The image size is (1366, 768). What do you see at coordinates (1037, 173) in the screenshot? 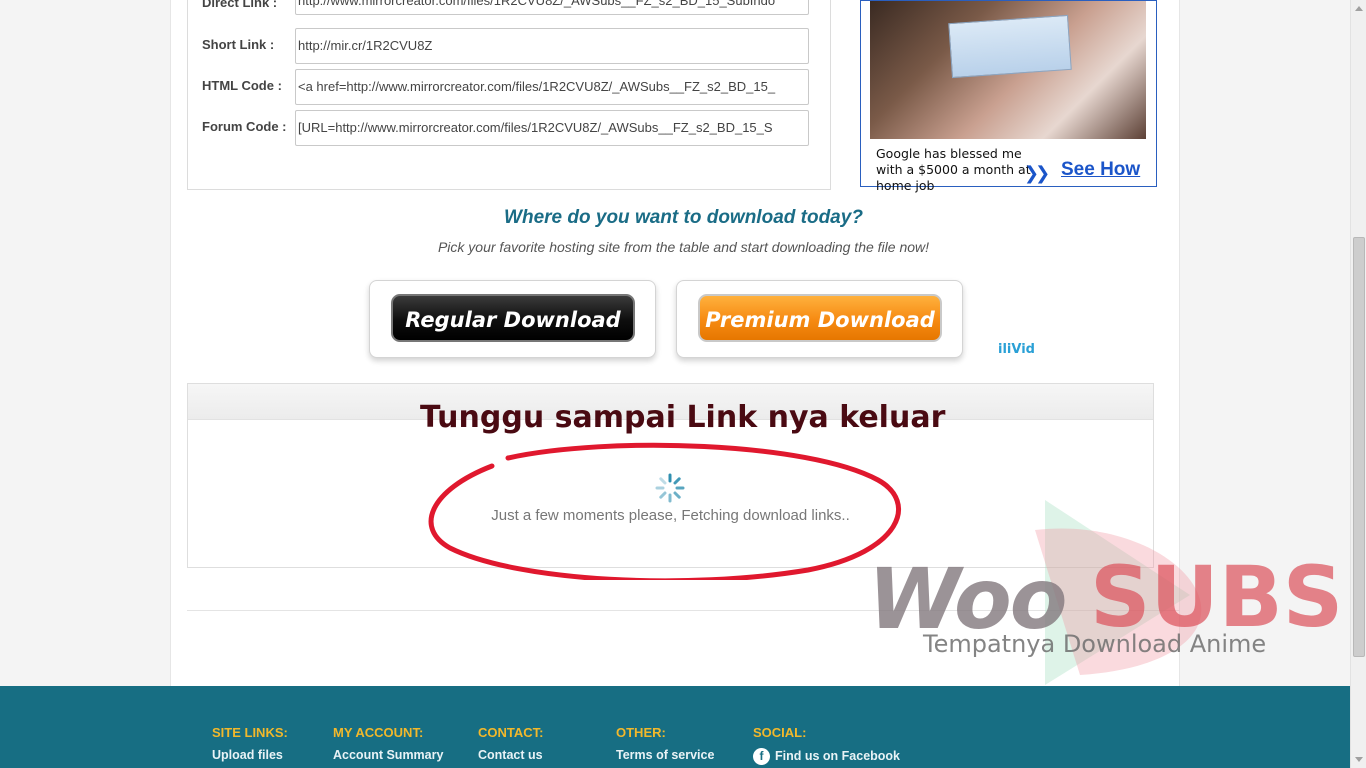
I see `double-chevron-right-icon: ❯❯` at bounding box center [1037, 173].